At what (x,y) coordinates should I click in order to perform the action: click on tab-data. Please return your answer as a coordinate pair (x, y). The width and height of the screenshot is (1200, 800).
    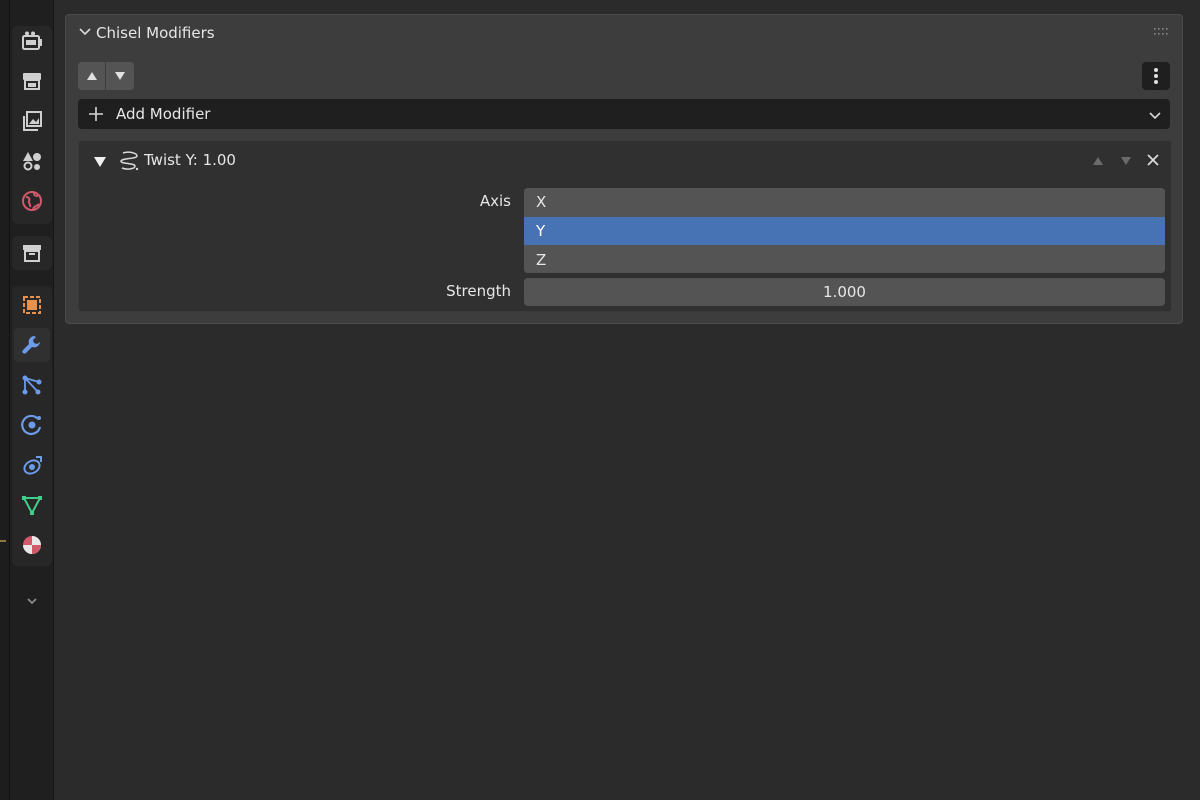
    Looking at the image, I should click on (32, 505).